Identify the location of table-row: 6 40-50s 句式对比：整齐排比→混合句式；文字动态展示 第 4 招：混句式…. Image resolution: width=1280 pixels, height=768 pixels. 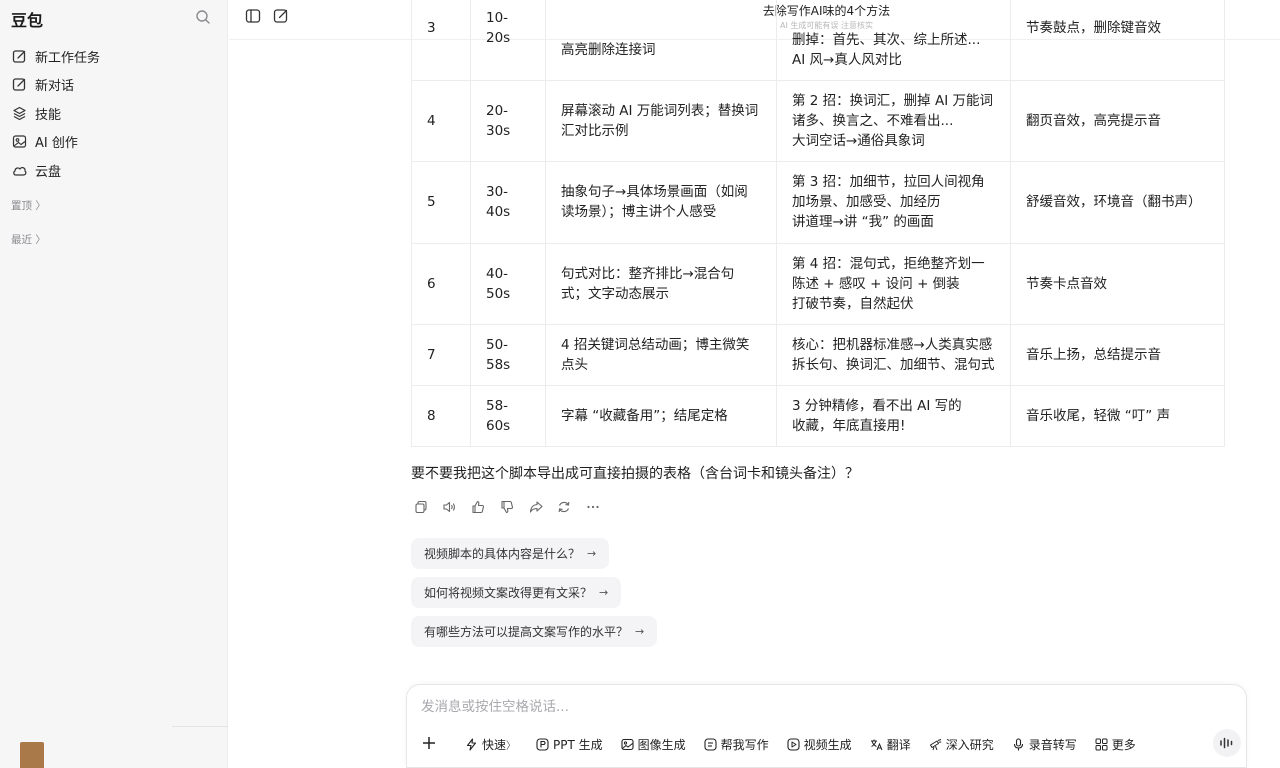
(818, 284).